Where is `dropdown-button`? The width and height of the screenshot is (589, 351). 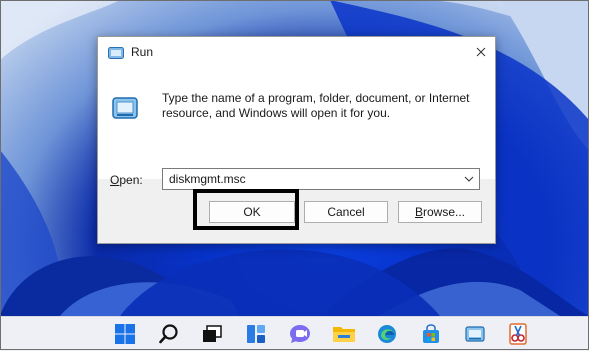
dropdown-button is located at coordinates (469, 179).